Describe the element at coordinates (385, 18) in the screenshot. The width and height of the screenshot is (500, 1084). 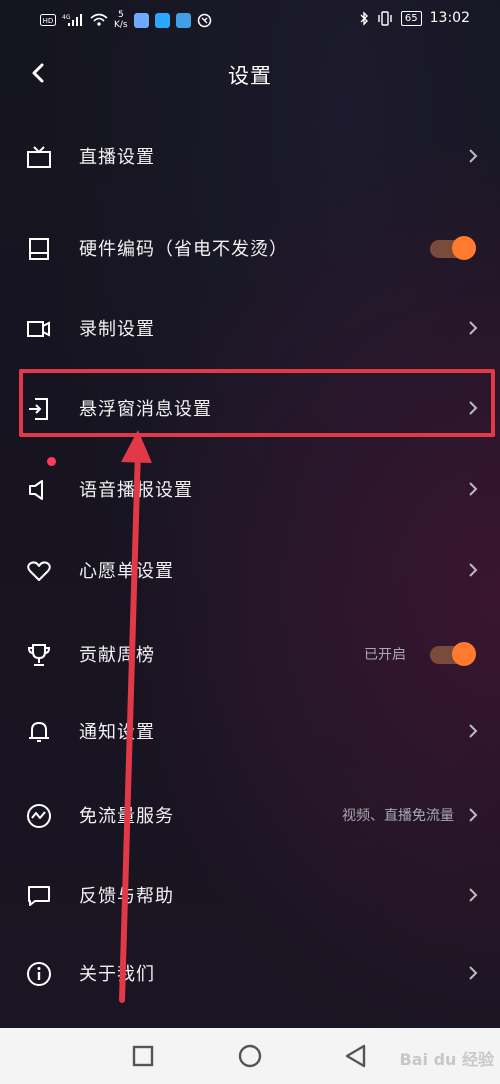
I see `vibrate-icon` at that location.